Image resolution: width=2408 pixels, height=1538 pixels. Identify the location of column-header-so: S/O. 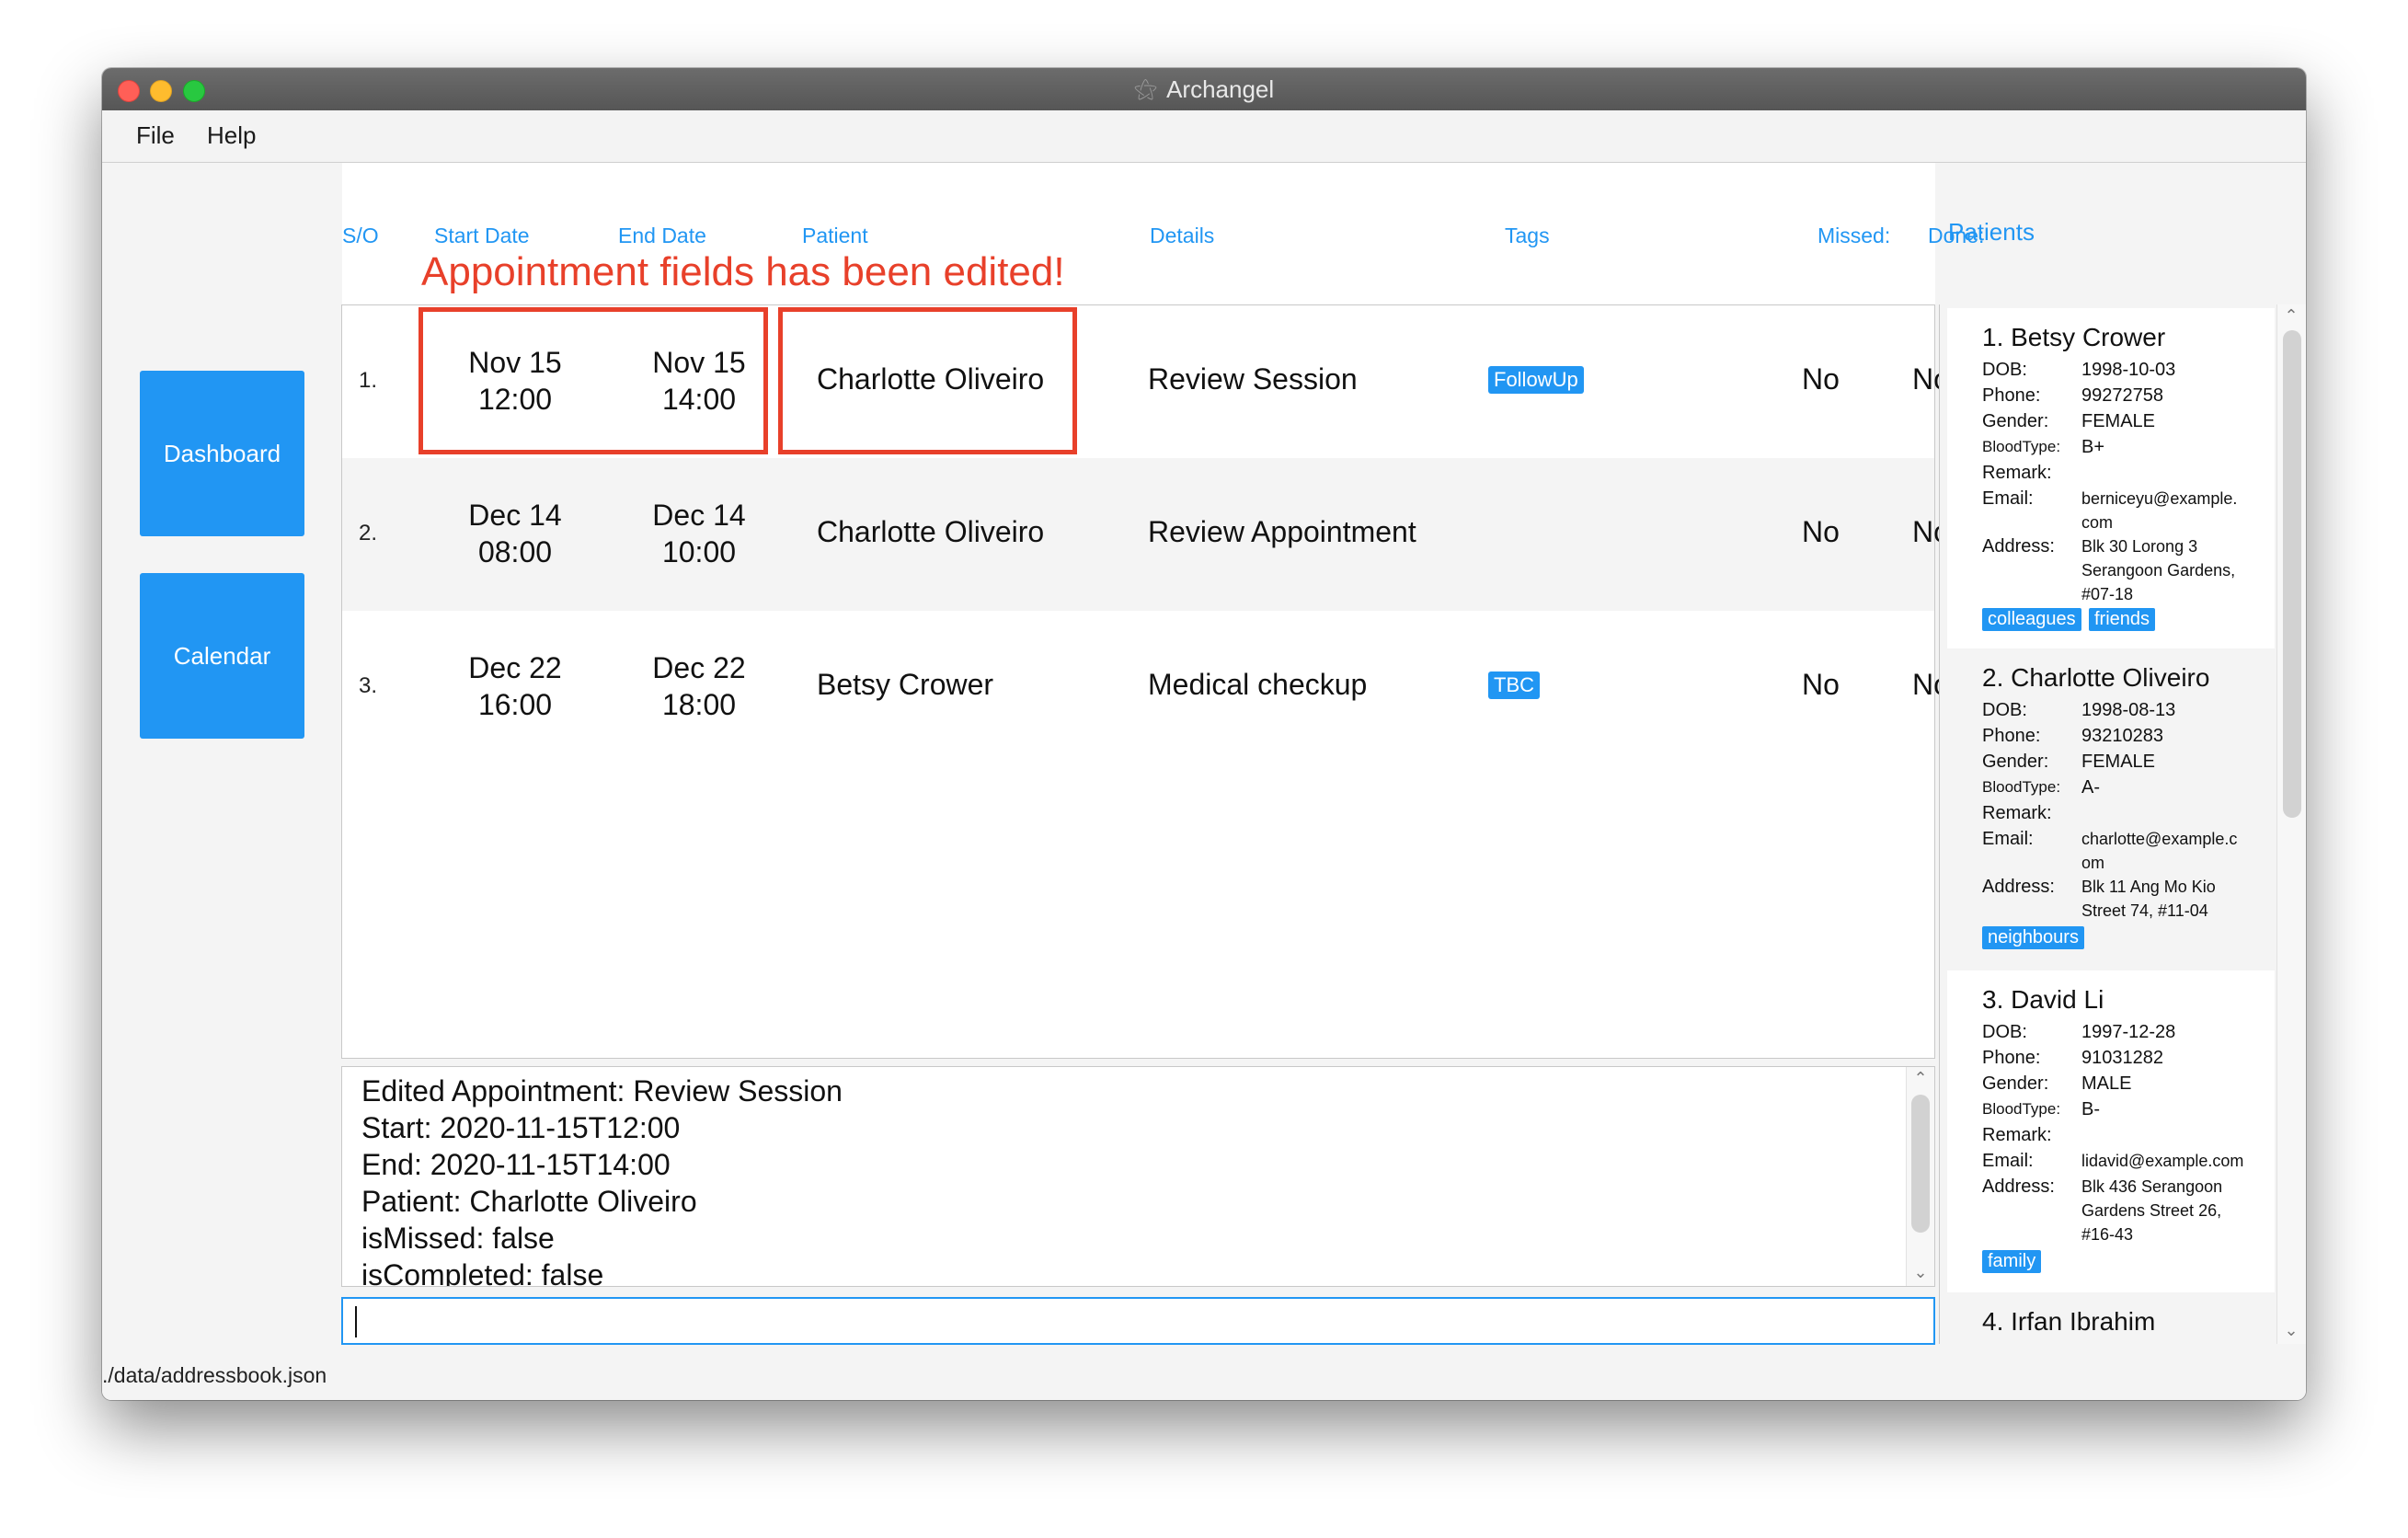
(360, 236).